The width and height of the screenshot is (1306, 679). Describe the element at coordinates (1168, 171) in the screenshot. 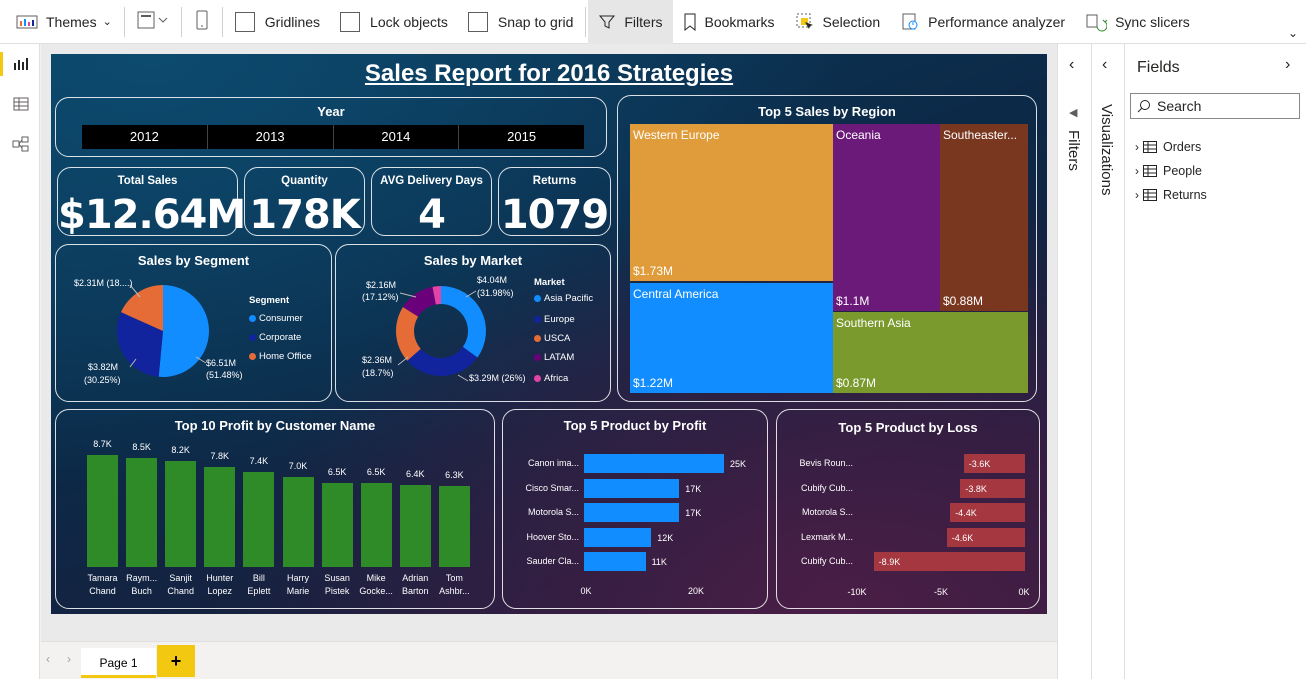

I see `field-table-people: › People` at that location.